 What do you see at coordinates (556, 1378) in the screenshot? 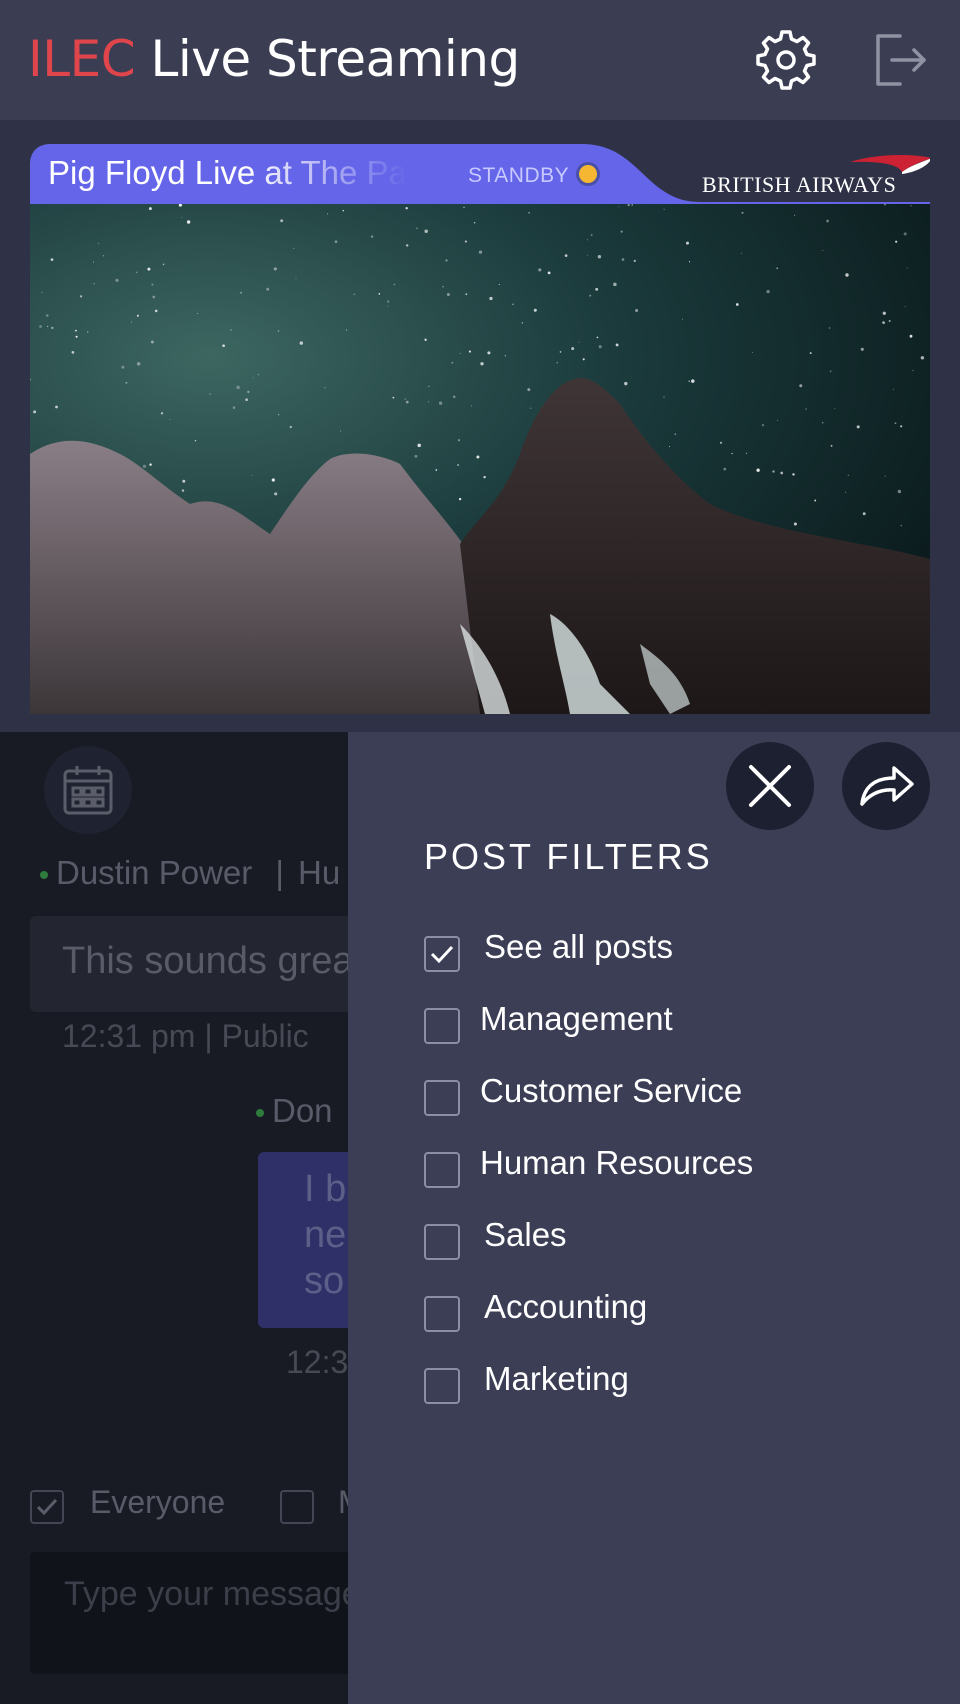
I see `filter-label: Marketing` at bounding box center [556, 1378].